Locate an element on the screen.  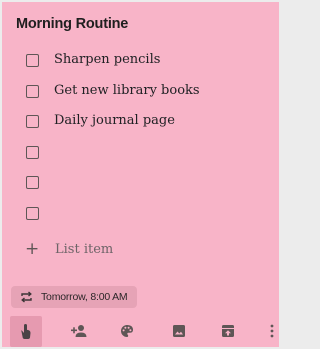
remind-me-icon is located at coordinates (26, 332).